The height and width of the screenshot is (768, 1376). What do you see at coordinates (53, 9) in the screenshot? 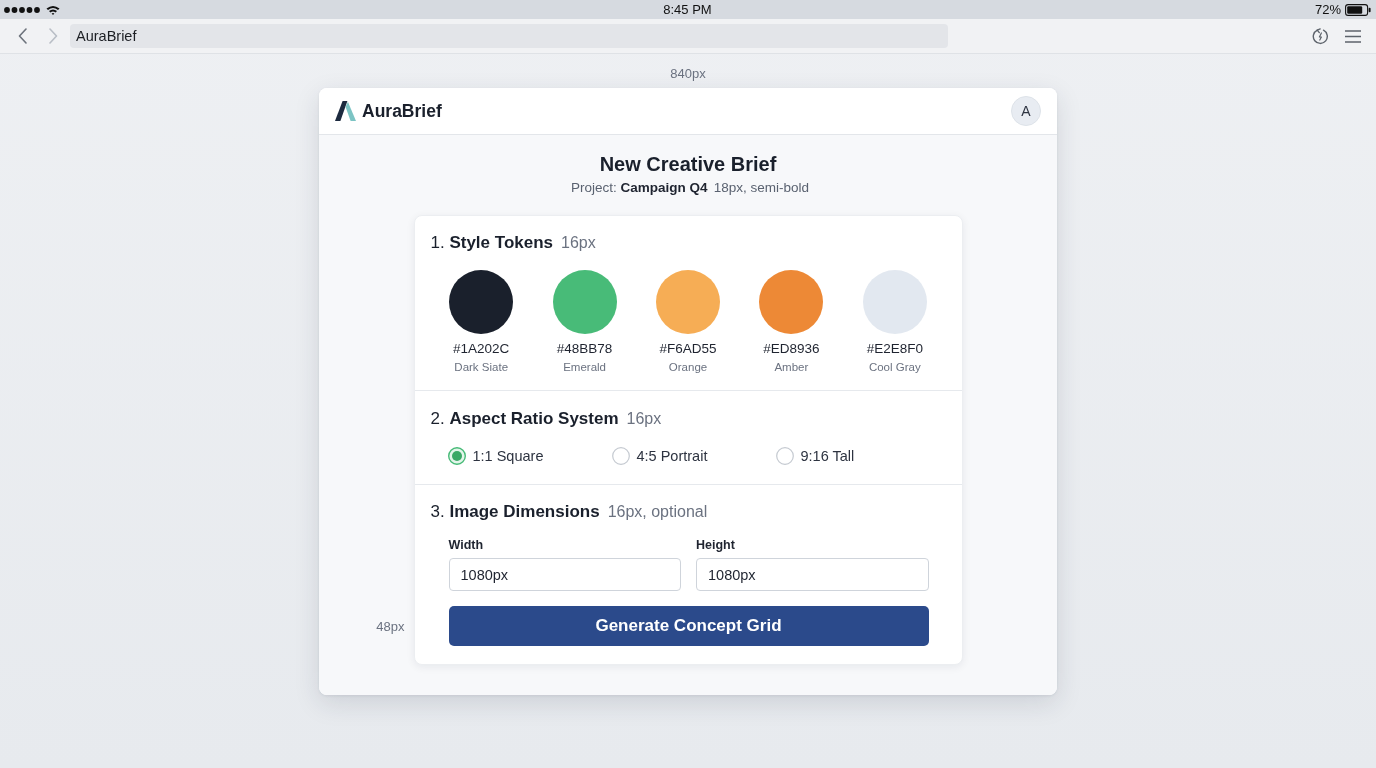
I see `wifi-icon` at bounding box center [53, 9].